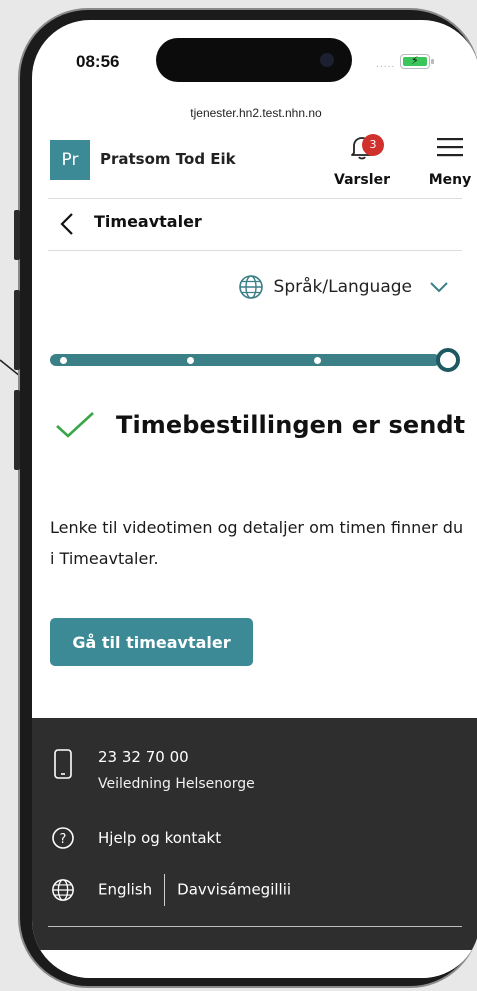 This screenshot has height=991, width=477. I want to click on footer-help-link: ? Hjelp og kontakt, so click(135, 838).